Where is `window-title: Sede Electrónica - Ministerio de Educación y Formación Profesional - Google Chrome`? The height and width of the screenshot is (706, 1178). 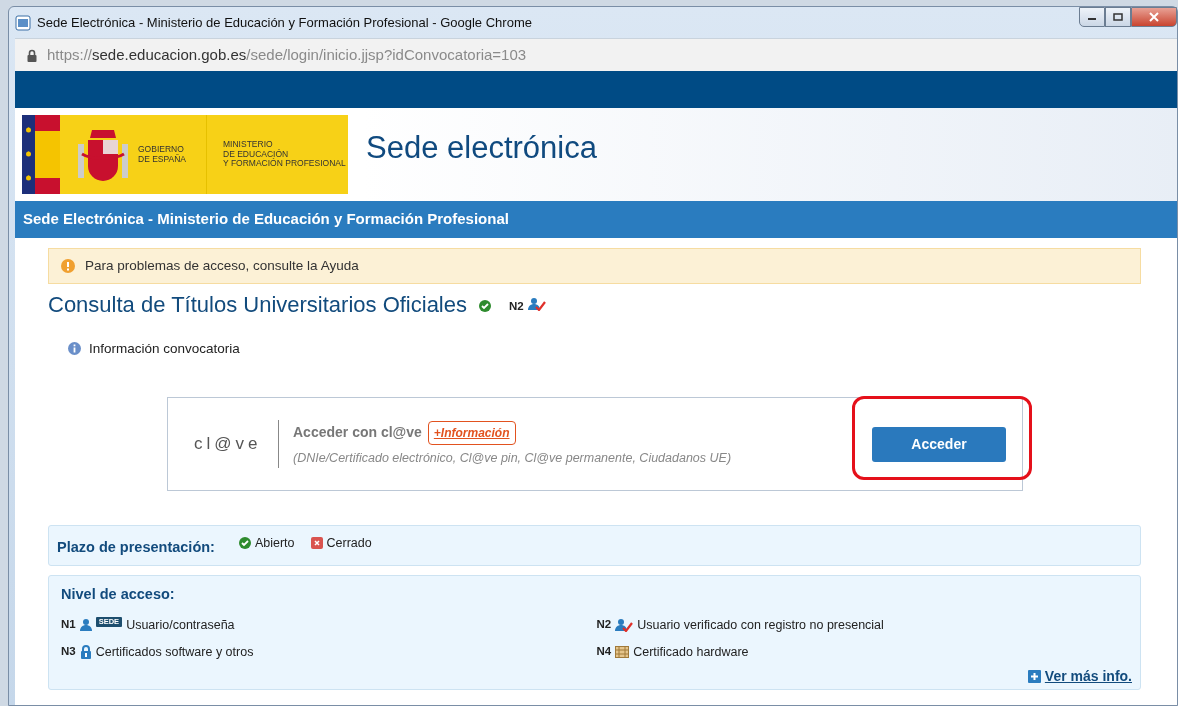 window-title: Sede Electrónica - Ministerio de Educación y Formación Profesional - Google Chrome is located at coordinates (284, 22).